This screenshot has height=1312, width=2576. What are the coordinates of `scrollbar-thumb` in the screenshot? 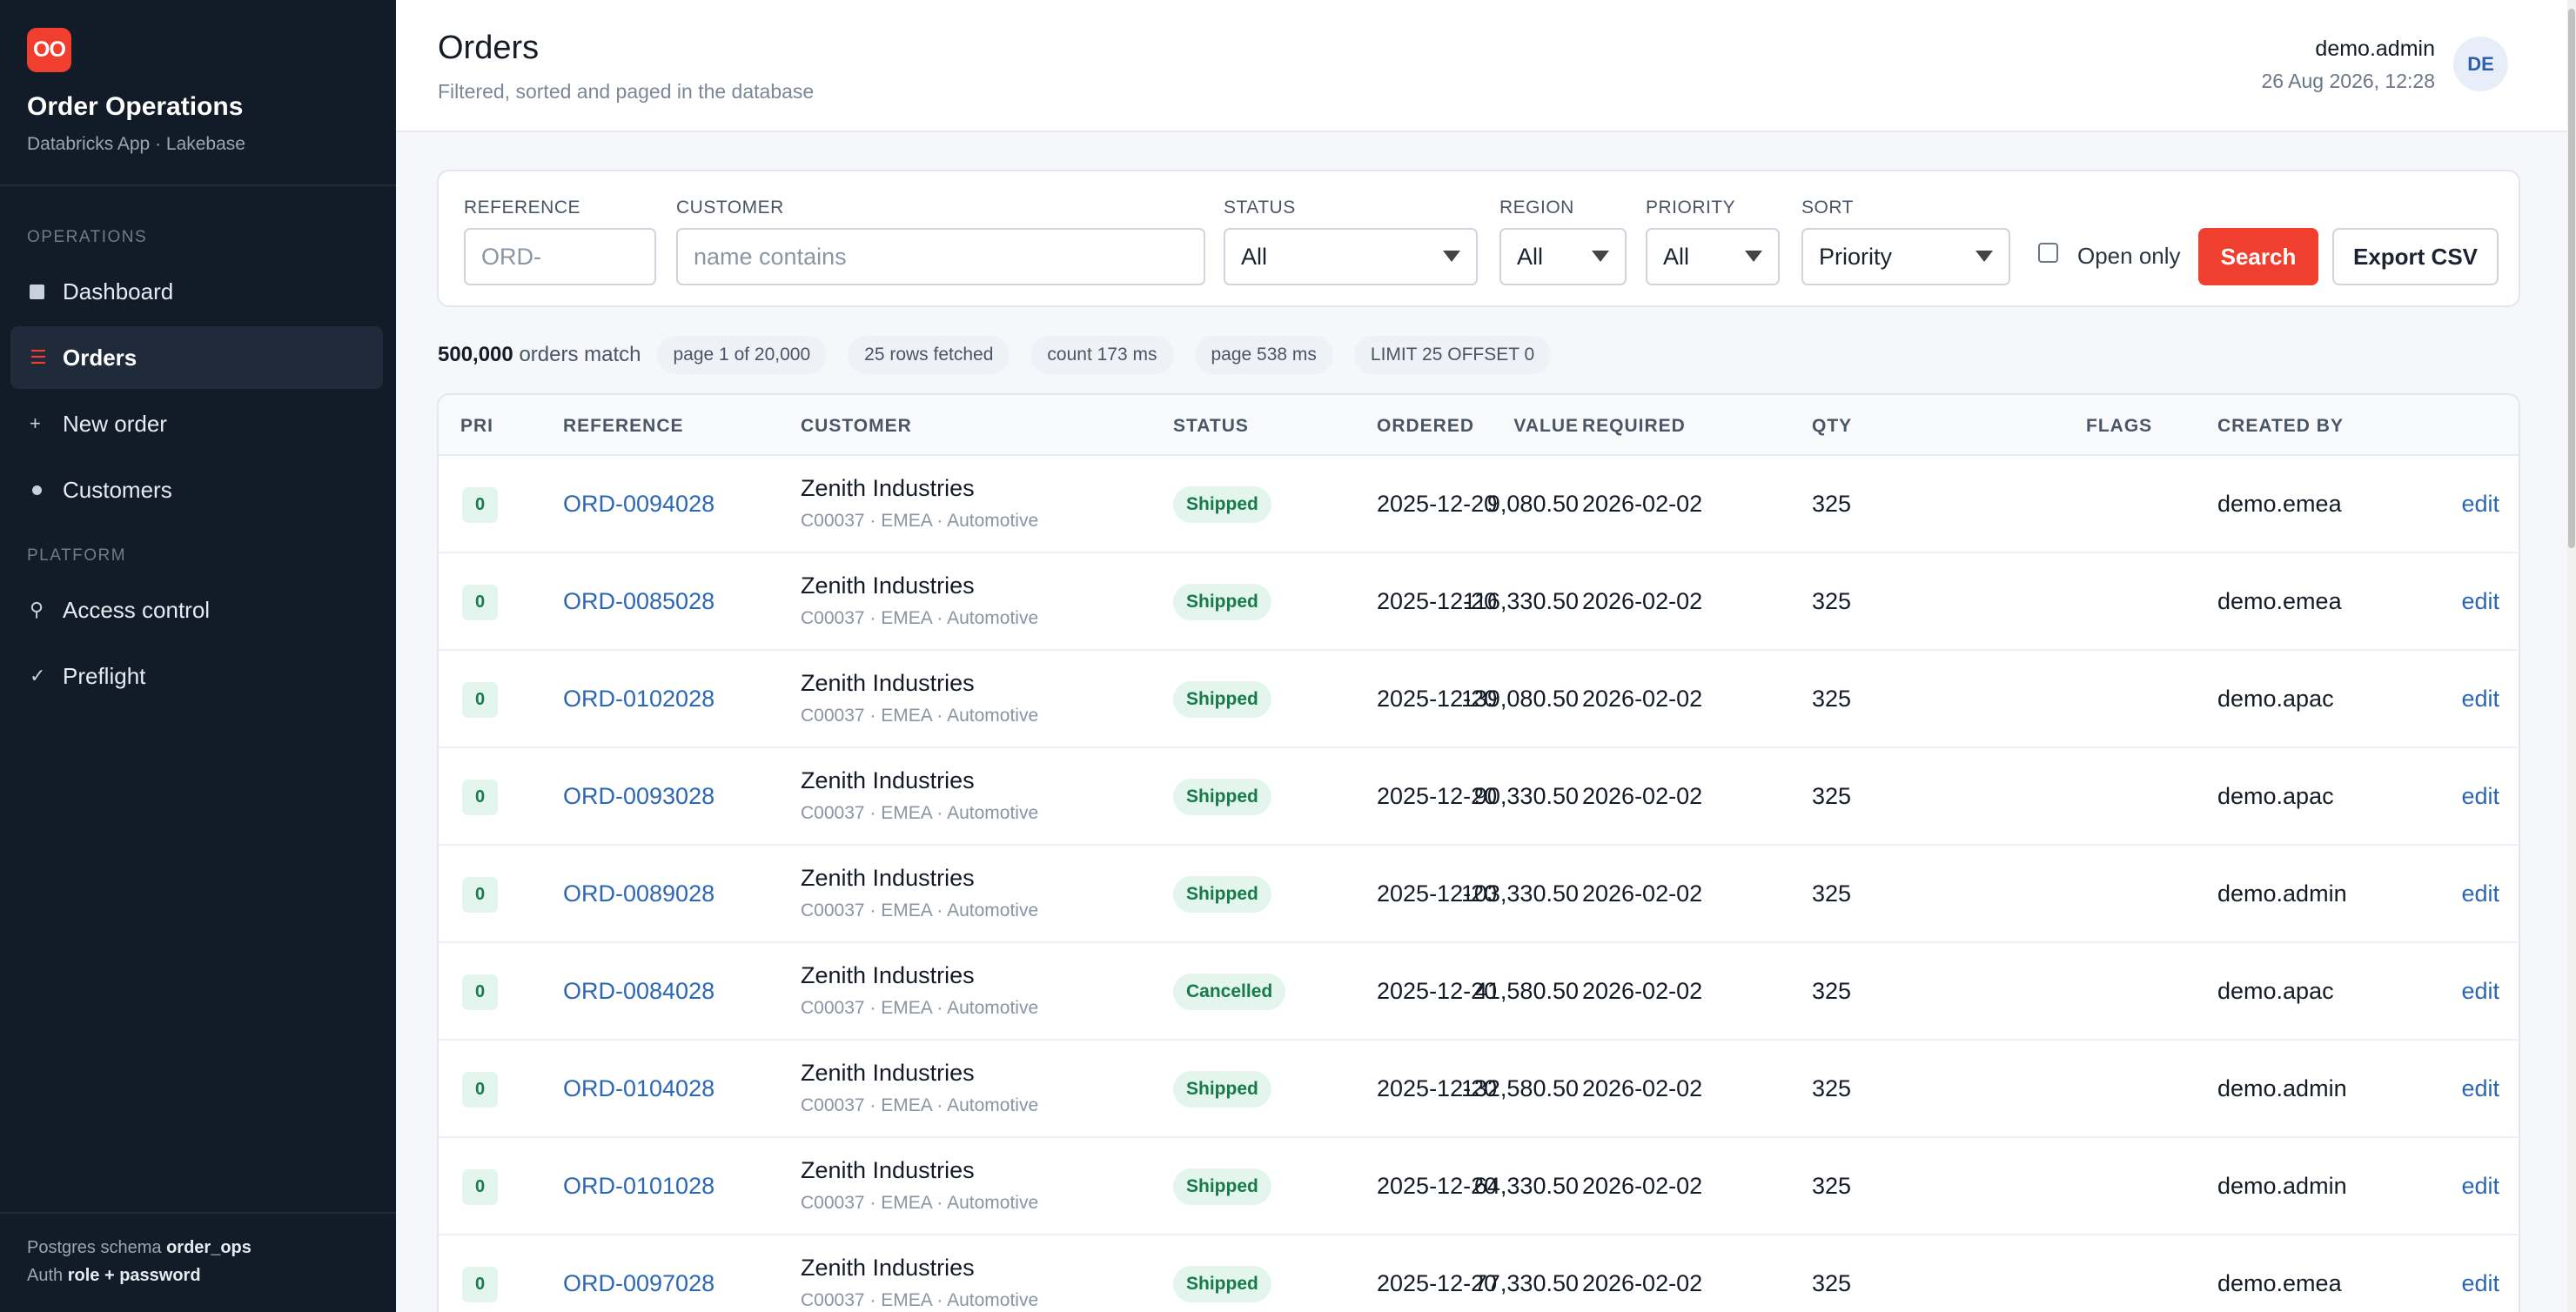 It's located at (2572, 278).